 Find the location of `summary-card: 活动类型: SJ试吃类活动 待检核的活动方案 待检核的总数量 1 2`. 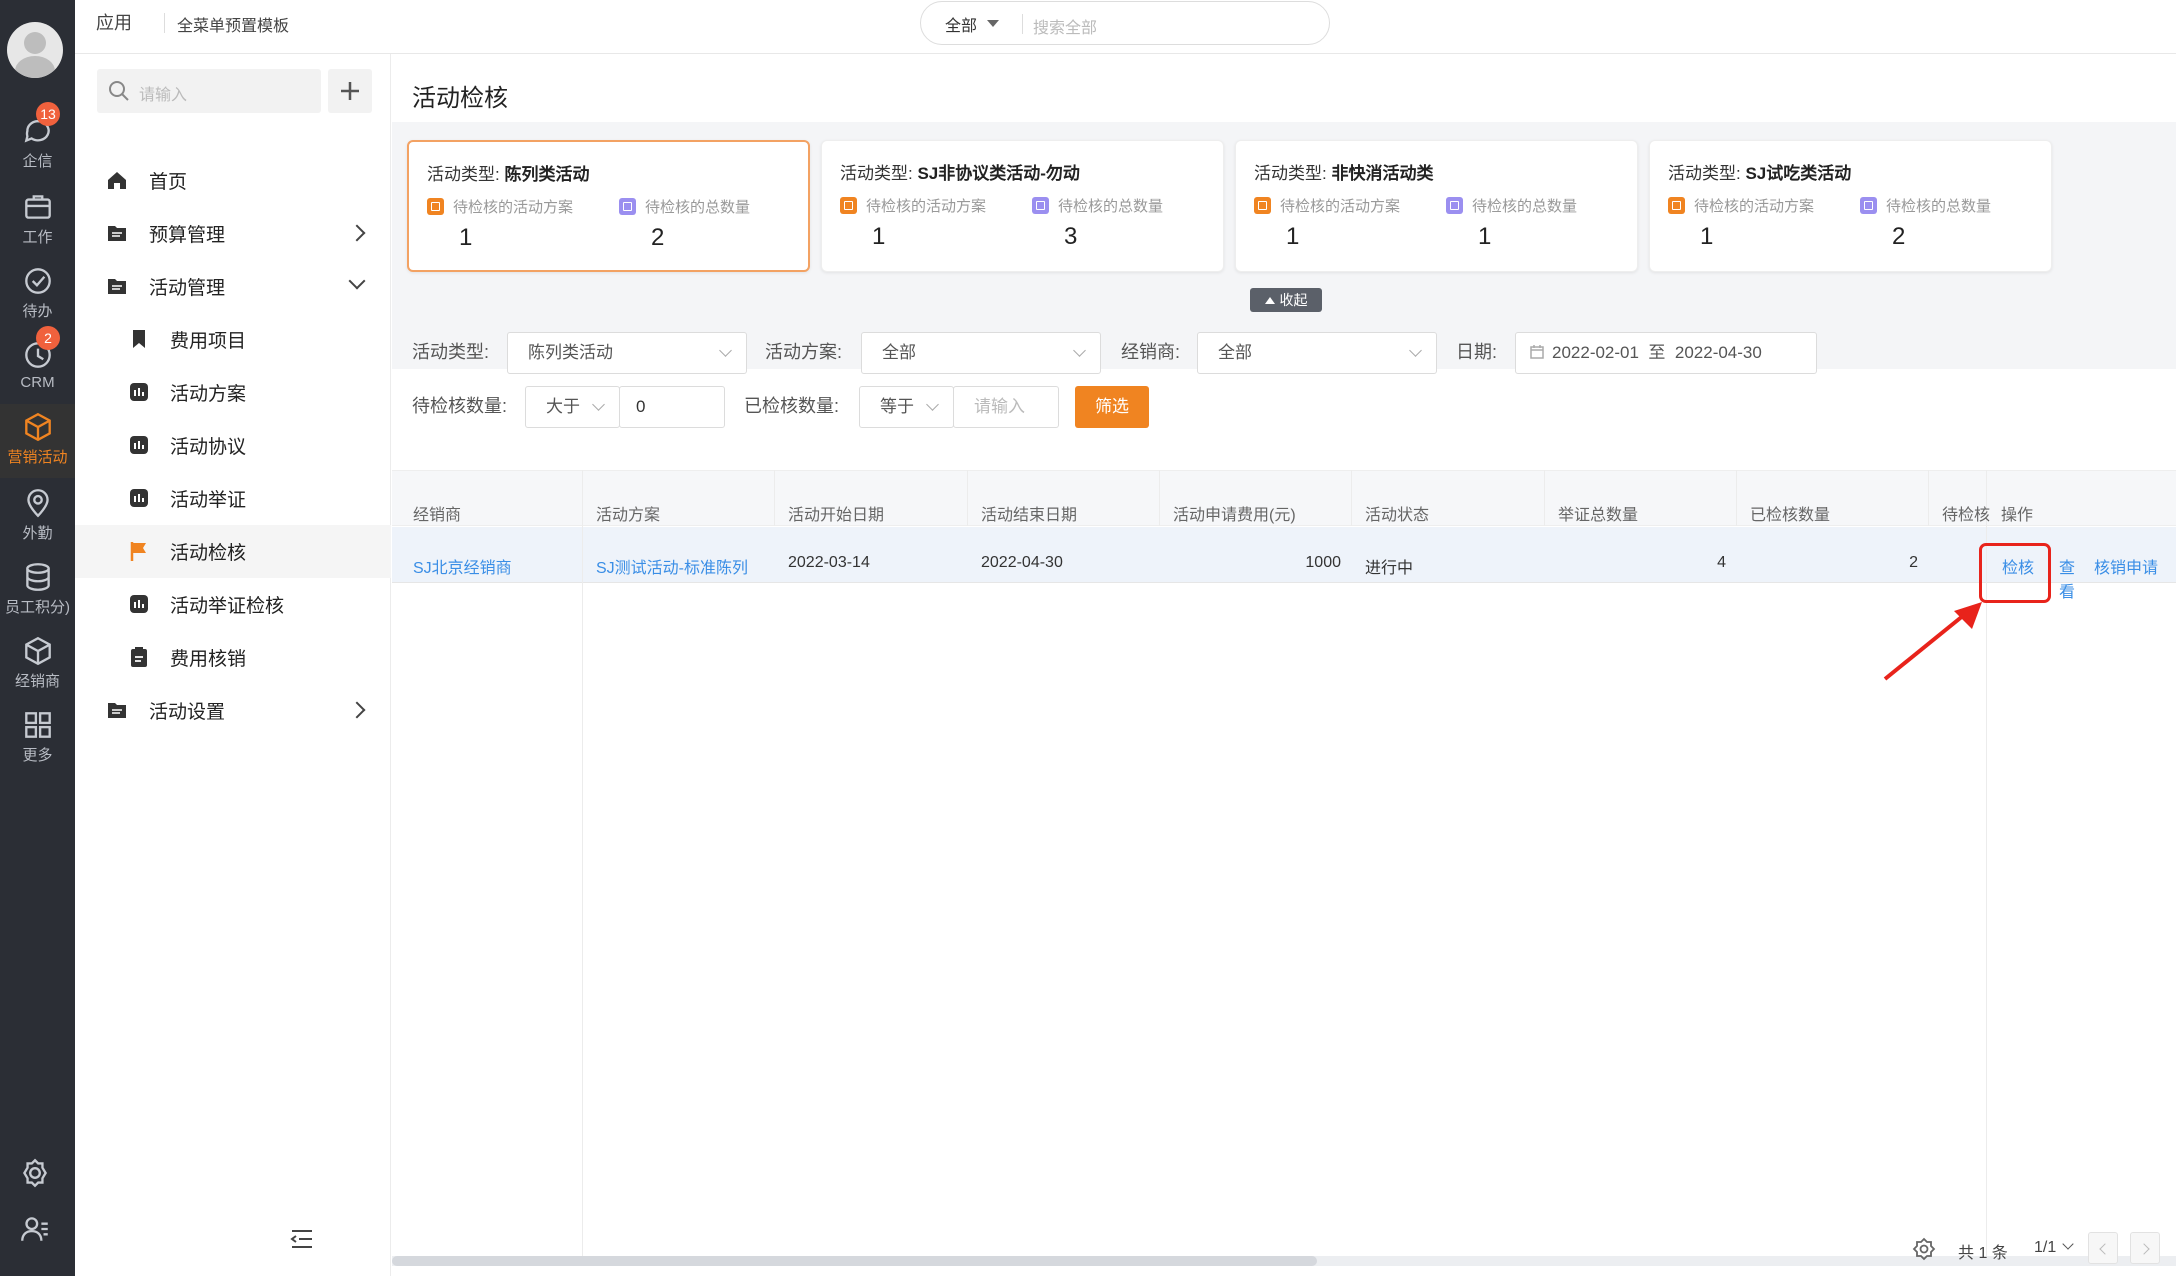

summary-card: 活动类型: SJ试吃类活动 待检核的活动方案 待检核的总数量 1 2 is located at coordinates (1850, 206).